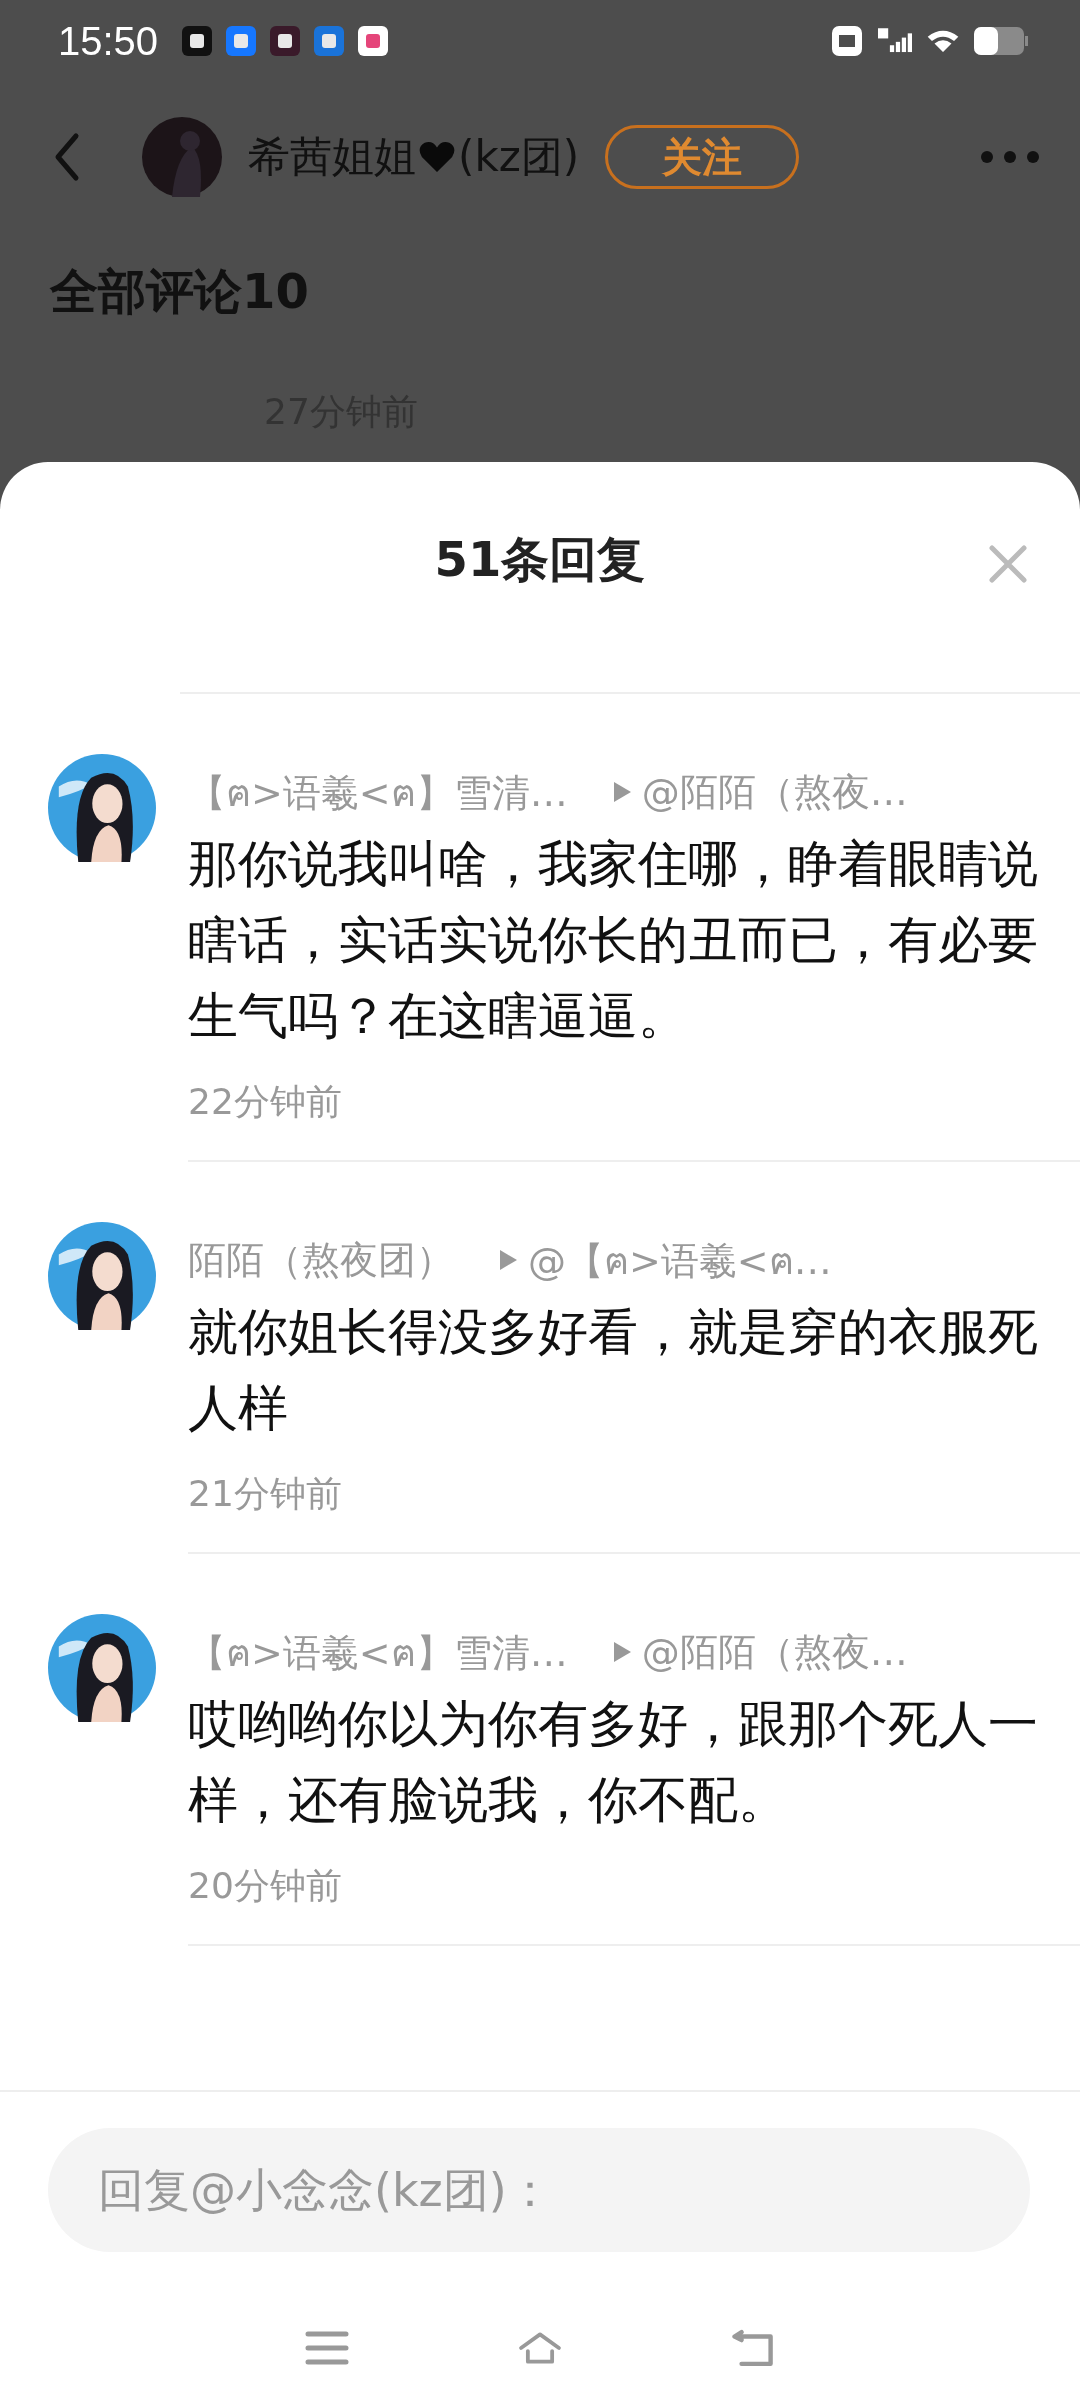  I want to click on more-icon, so click(1010, 157).